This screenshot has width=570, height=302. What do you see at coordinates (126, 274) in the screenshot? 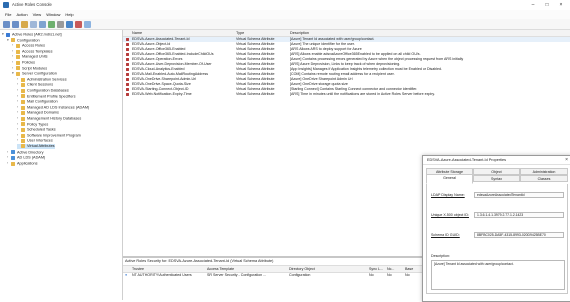
I see `users-icon: ●` at bounding box center [126, 274].